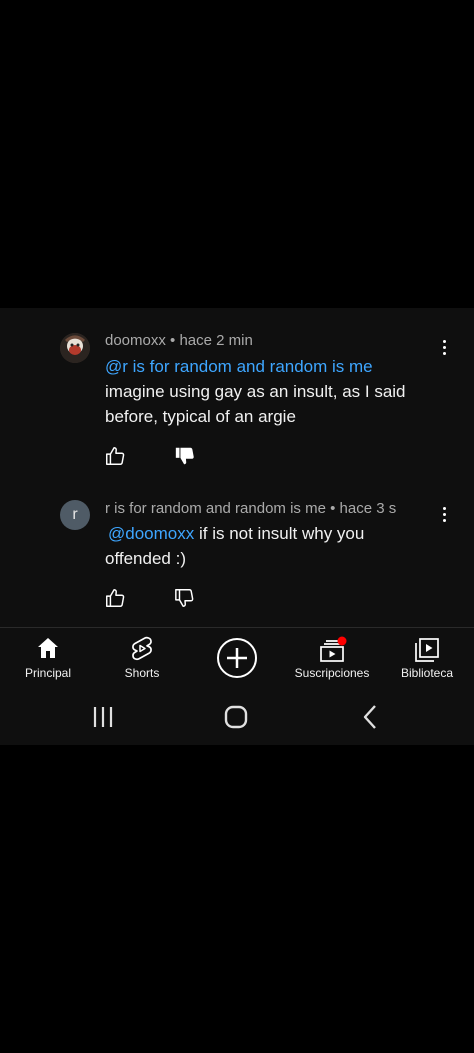 Image resolution: width=474 pixels, height=1053 pixels. I want to click on nav-item-principal: Principal, so click(49, 660).